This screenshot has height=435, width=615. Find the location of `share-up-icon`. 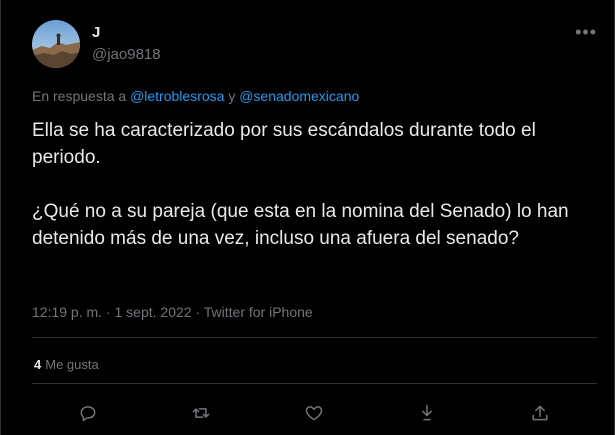

share-up-icon is located at coordinates (540, 413).